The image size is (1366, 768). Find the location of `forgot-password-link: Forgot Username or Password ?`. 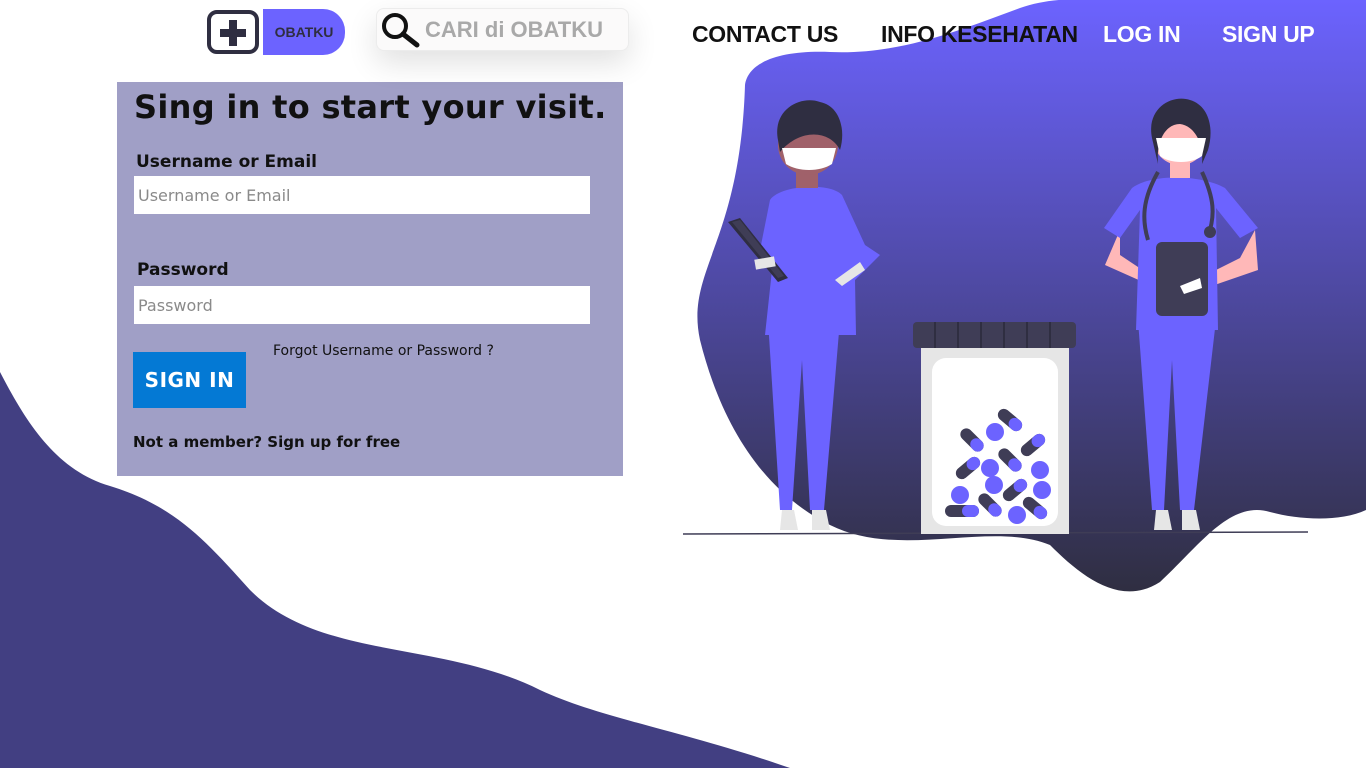

forgot-password-link: Forgot Username or Password ? is located at coordinates (383, 351).